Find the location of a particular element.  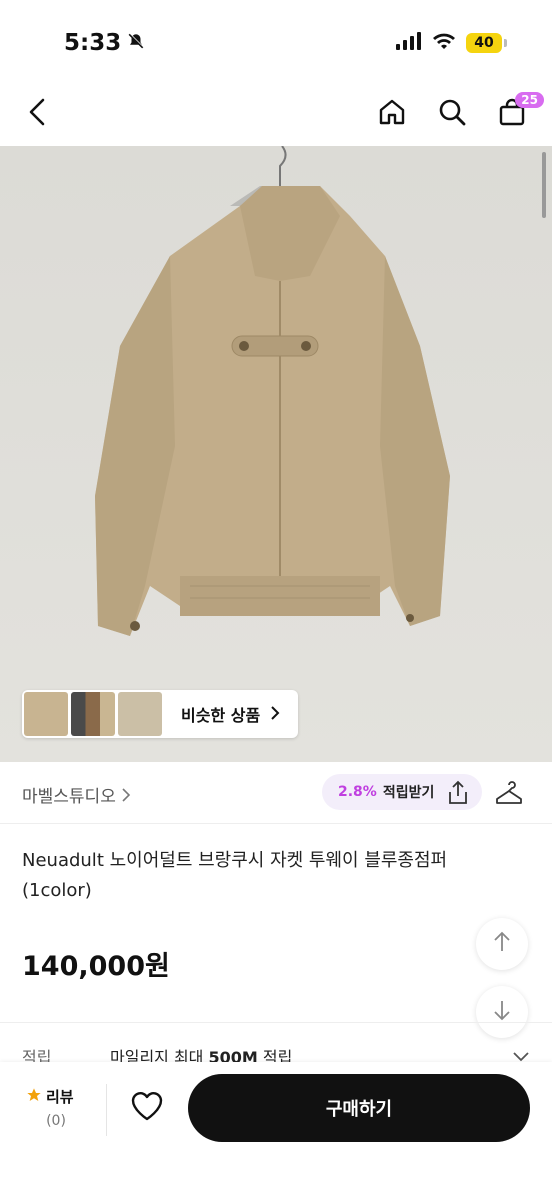

status-bar: 5:33 40 is located at coordinates (276, 40).